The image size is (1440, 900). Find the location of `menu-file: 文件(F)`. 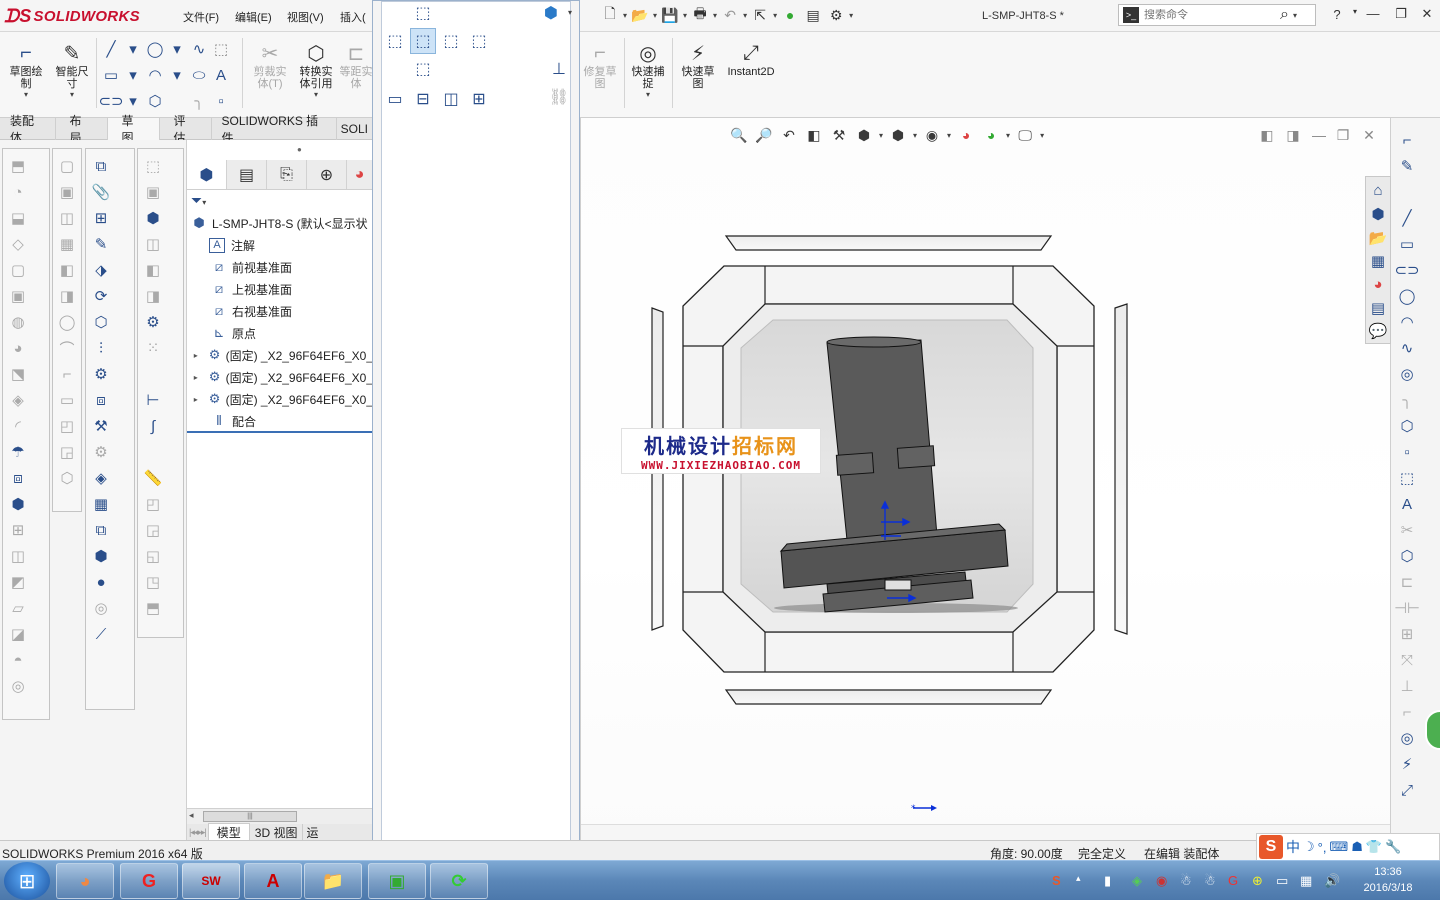

menu-file: 文件(F) is located at coordinates (201, 17).